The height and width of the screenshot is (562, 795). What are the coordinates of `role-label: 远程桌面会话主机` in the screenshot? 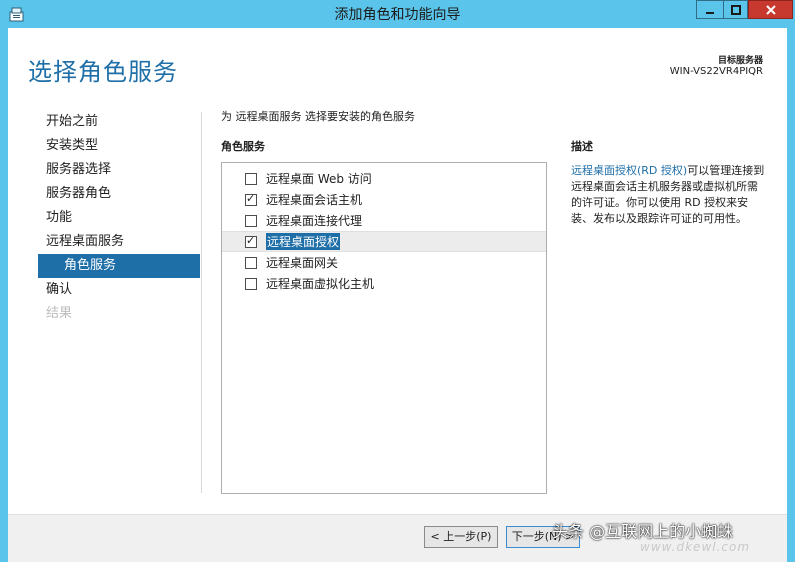 It's located at (314, 200).